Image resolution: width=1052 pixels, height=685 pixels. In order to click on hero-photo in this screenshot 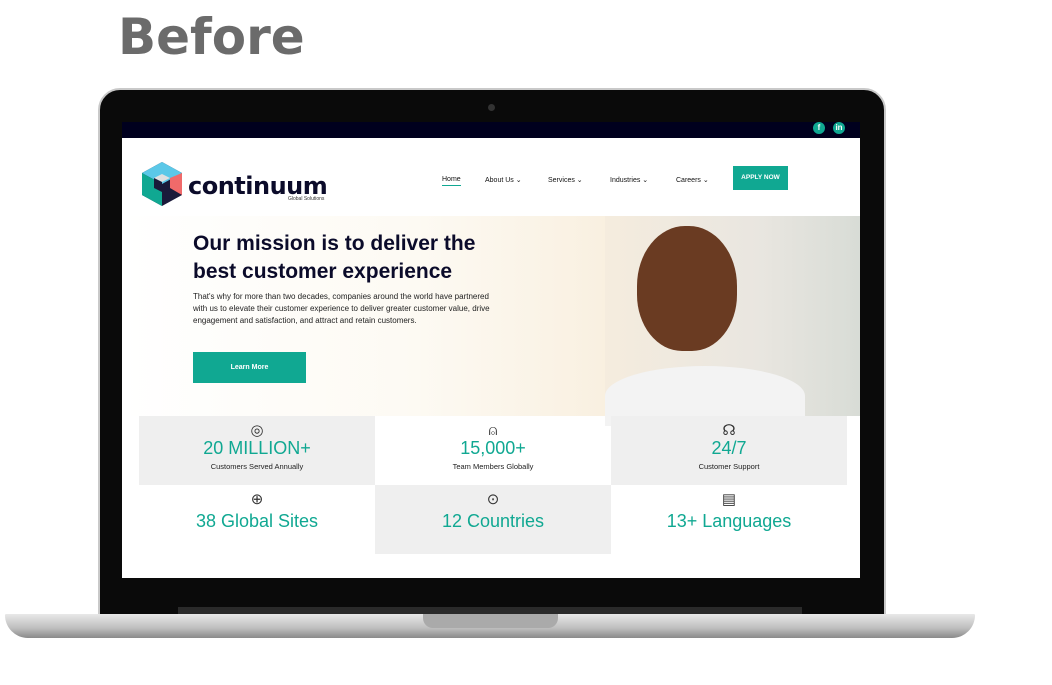, I will do `click(732, 321)`.